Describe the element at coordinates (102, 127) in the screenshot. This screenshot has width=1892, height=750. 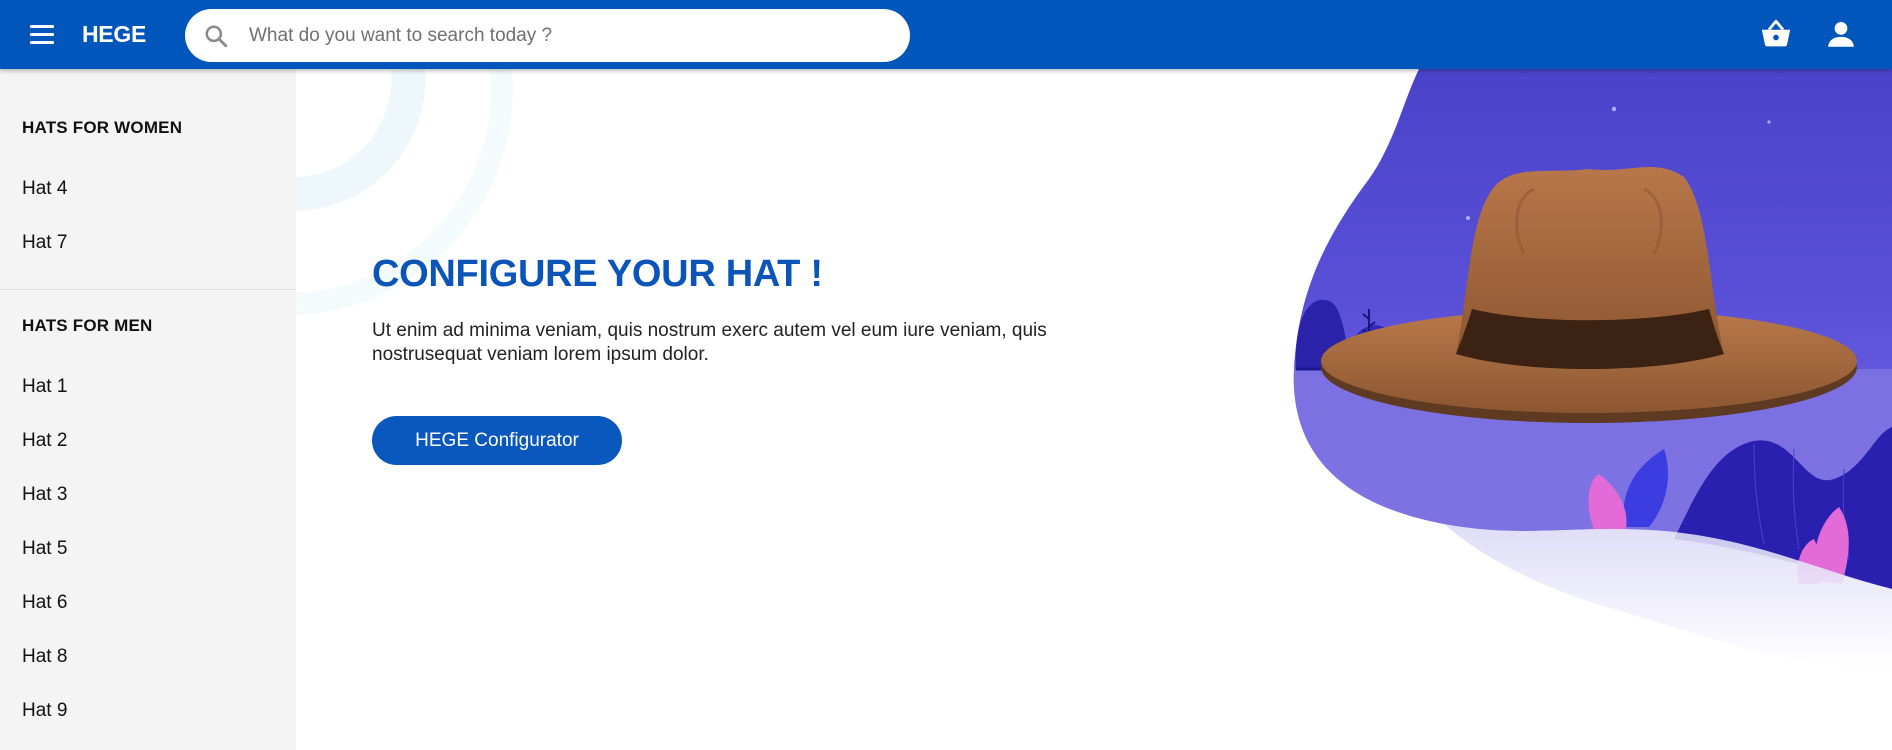
I see `sidebar-section-title-women: HATS FOR WOMEN` at that location.